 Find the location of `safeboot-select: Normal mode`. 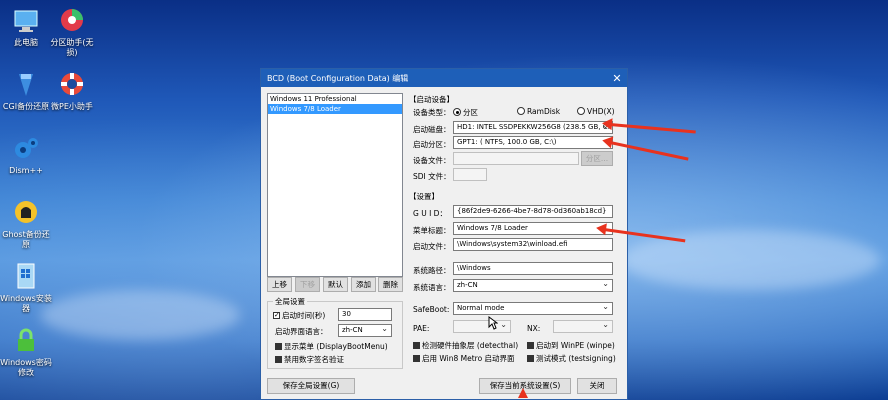

safeboot-select: Normal mode is located at coordinates (533, 308).